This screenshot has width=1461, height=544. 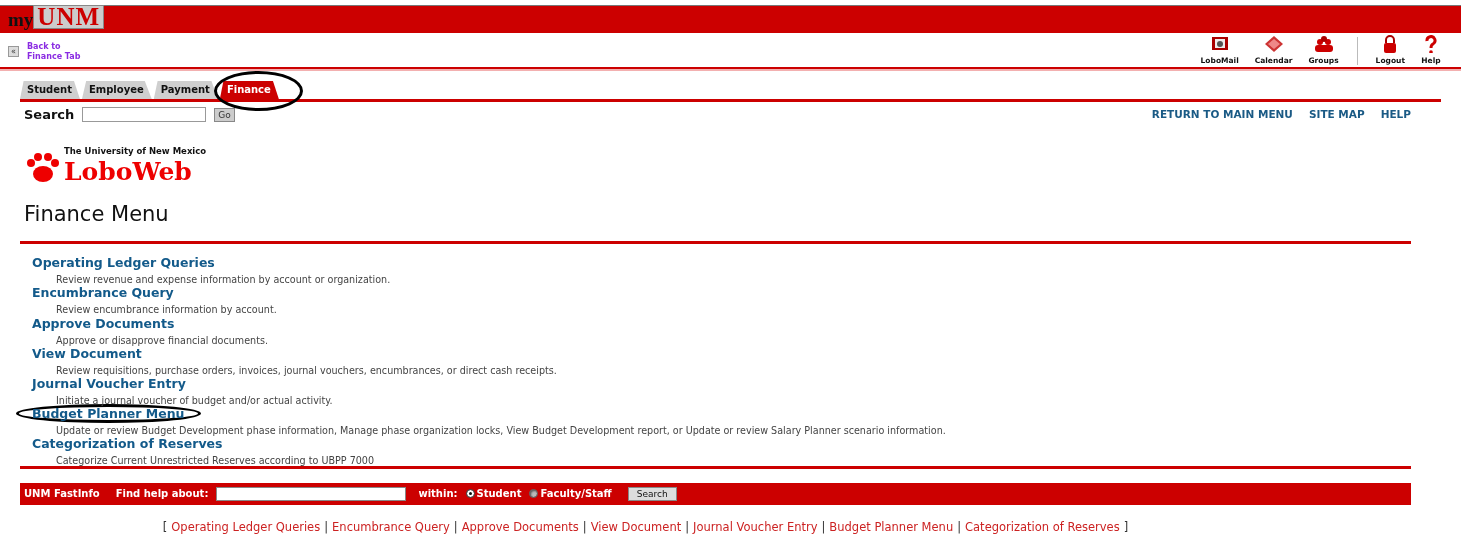 What do you see at coordinates (135, 150) in the screenshot?
I see `logo-subtitle: The University of New Mexico` at bounding box center [135, 150].